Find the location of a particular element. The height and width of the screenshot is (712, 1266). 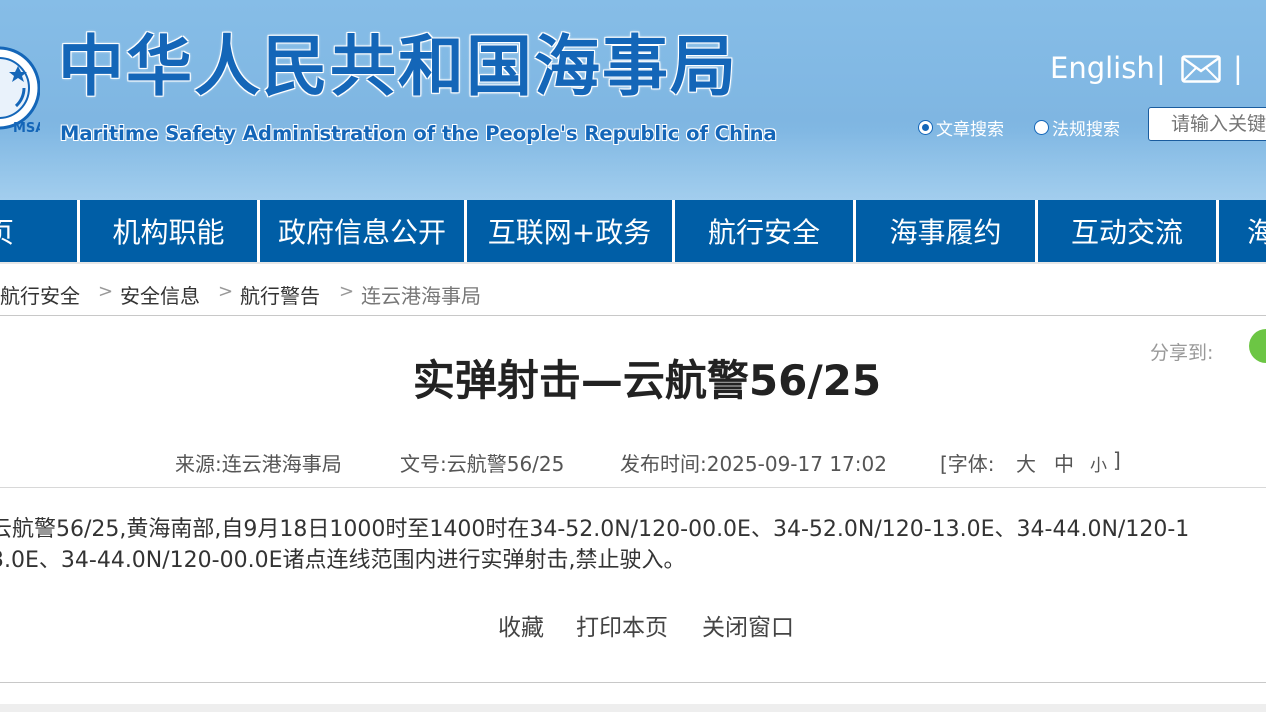

nav-label: 政府信息公开 is located at coordinates (361, 232).